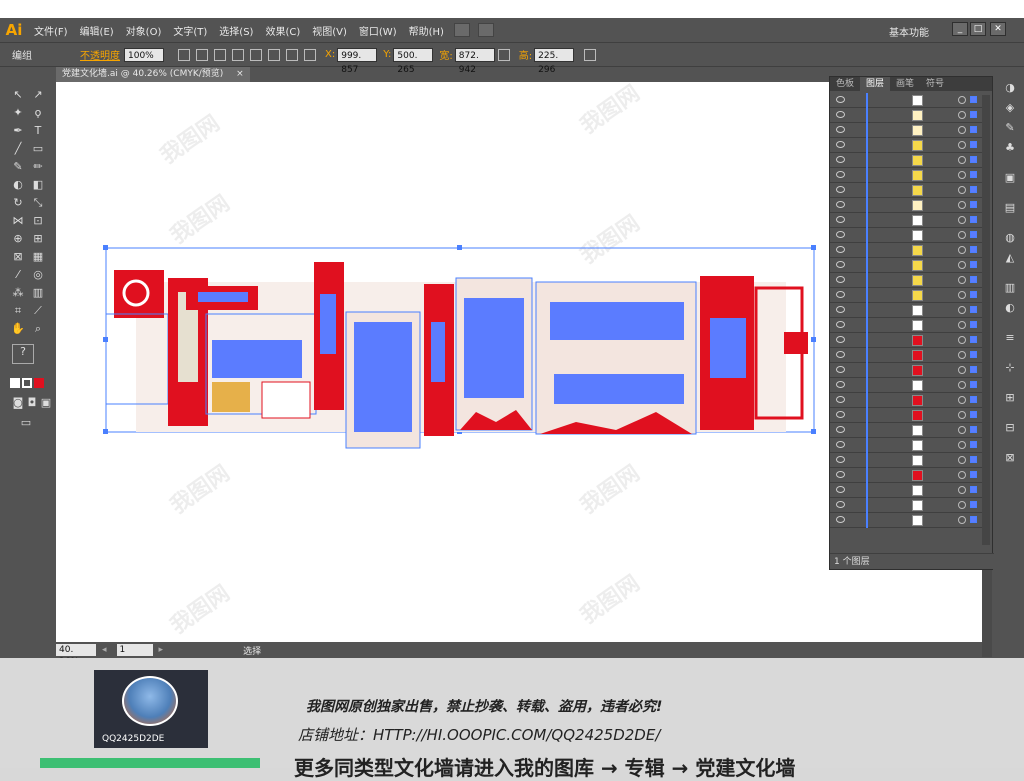 This screenshot has width=1024, height=781. Describe the element at coordinates (18, 149) in the screenshot. I see `line-tool-icon: ╱` at that location.